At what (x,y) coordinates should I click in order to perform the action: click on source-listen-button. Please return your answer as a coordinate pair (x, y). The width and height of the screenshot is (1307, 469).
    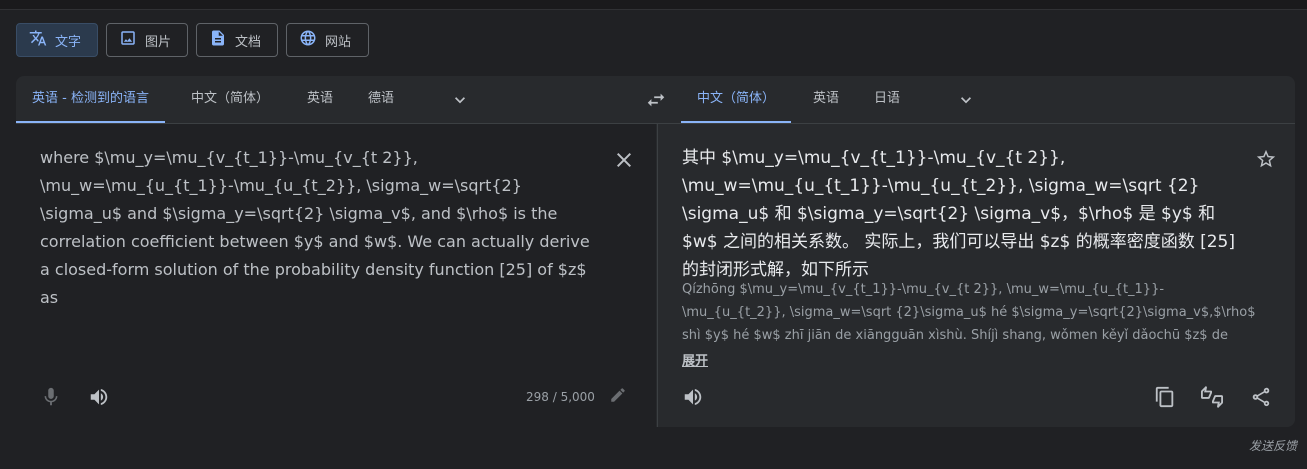
    Looking at the image, I should click on (99, 397).